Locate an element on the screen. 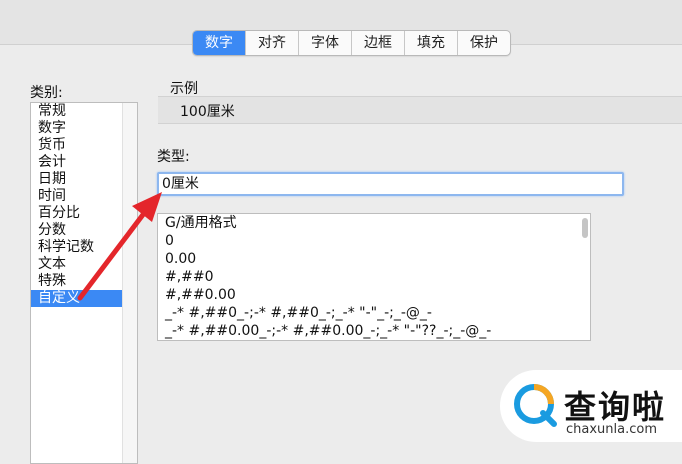  format-item: #,##0 is located at coordinates (374, 277).